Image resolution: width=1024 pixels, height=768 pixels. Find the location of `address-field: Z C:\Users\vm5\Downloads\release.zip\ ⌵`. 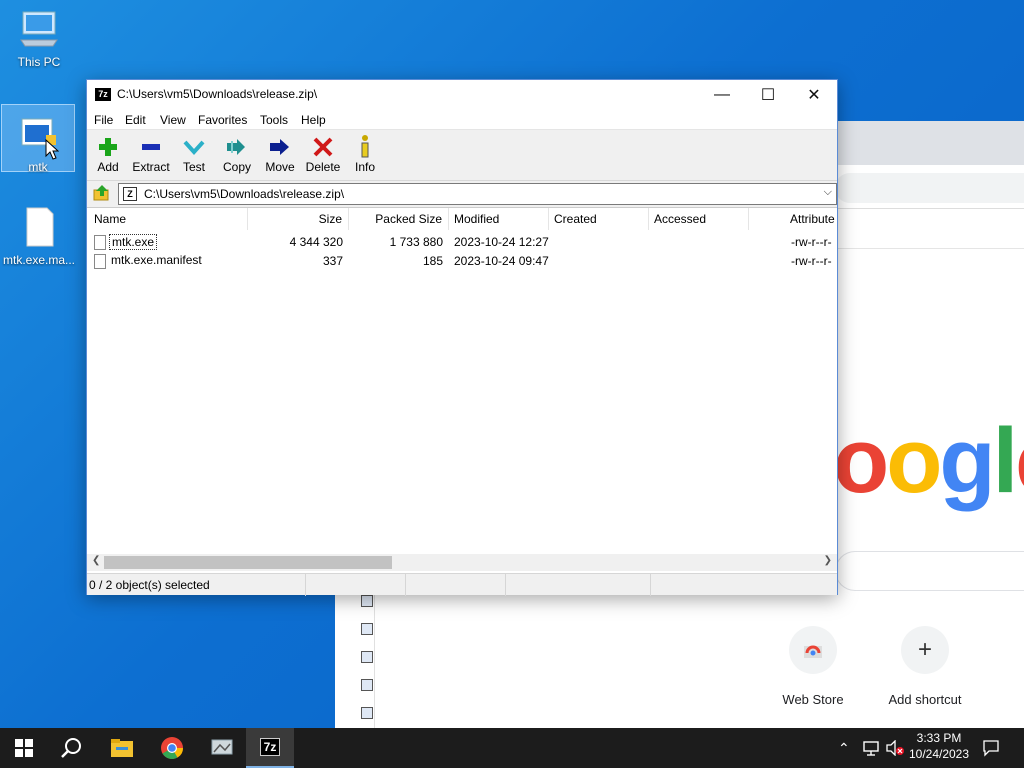

address-field: Z C:\Users\vm5\Downloads\release.zip\ ⌵ is located at coordinates (477, 194).